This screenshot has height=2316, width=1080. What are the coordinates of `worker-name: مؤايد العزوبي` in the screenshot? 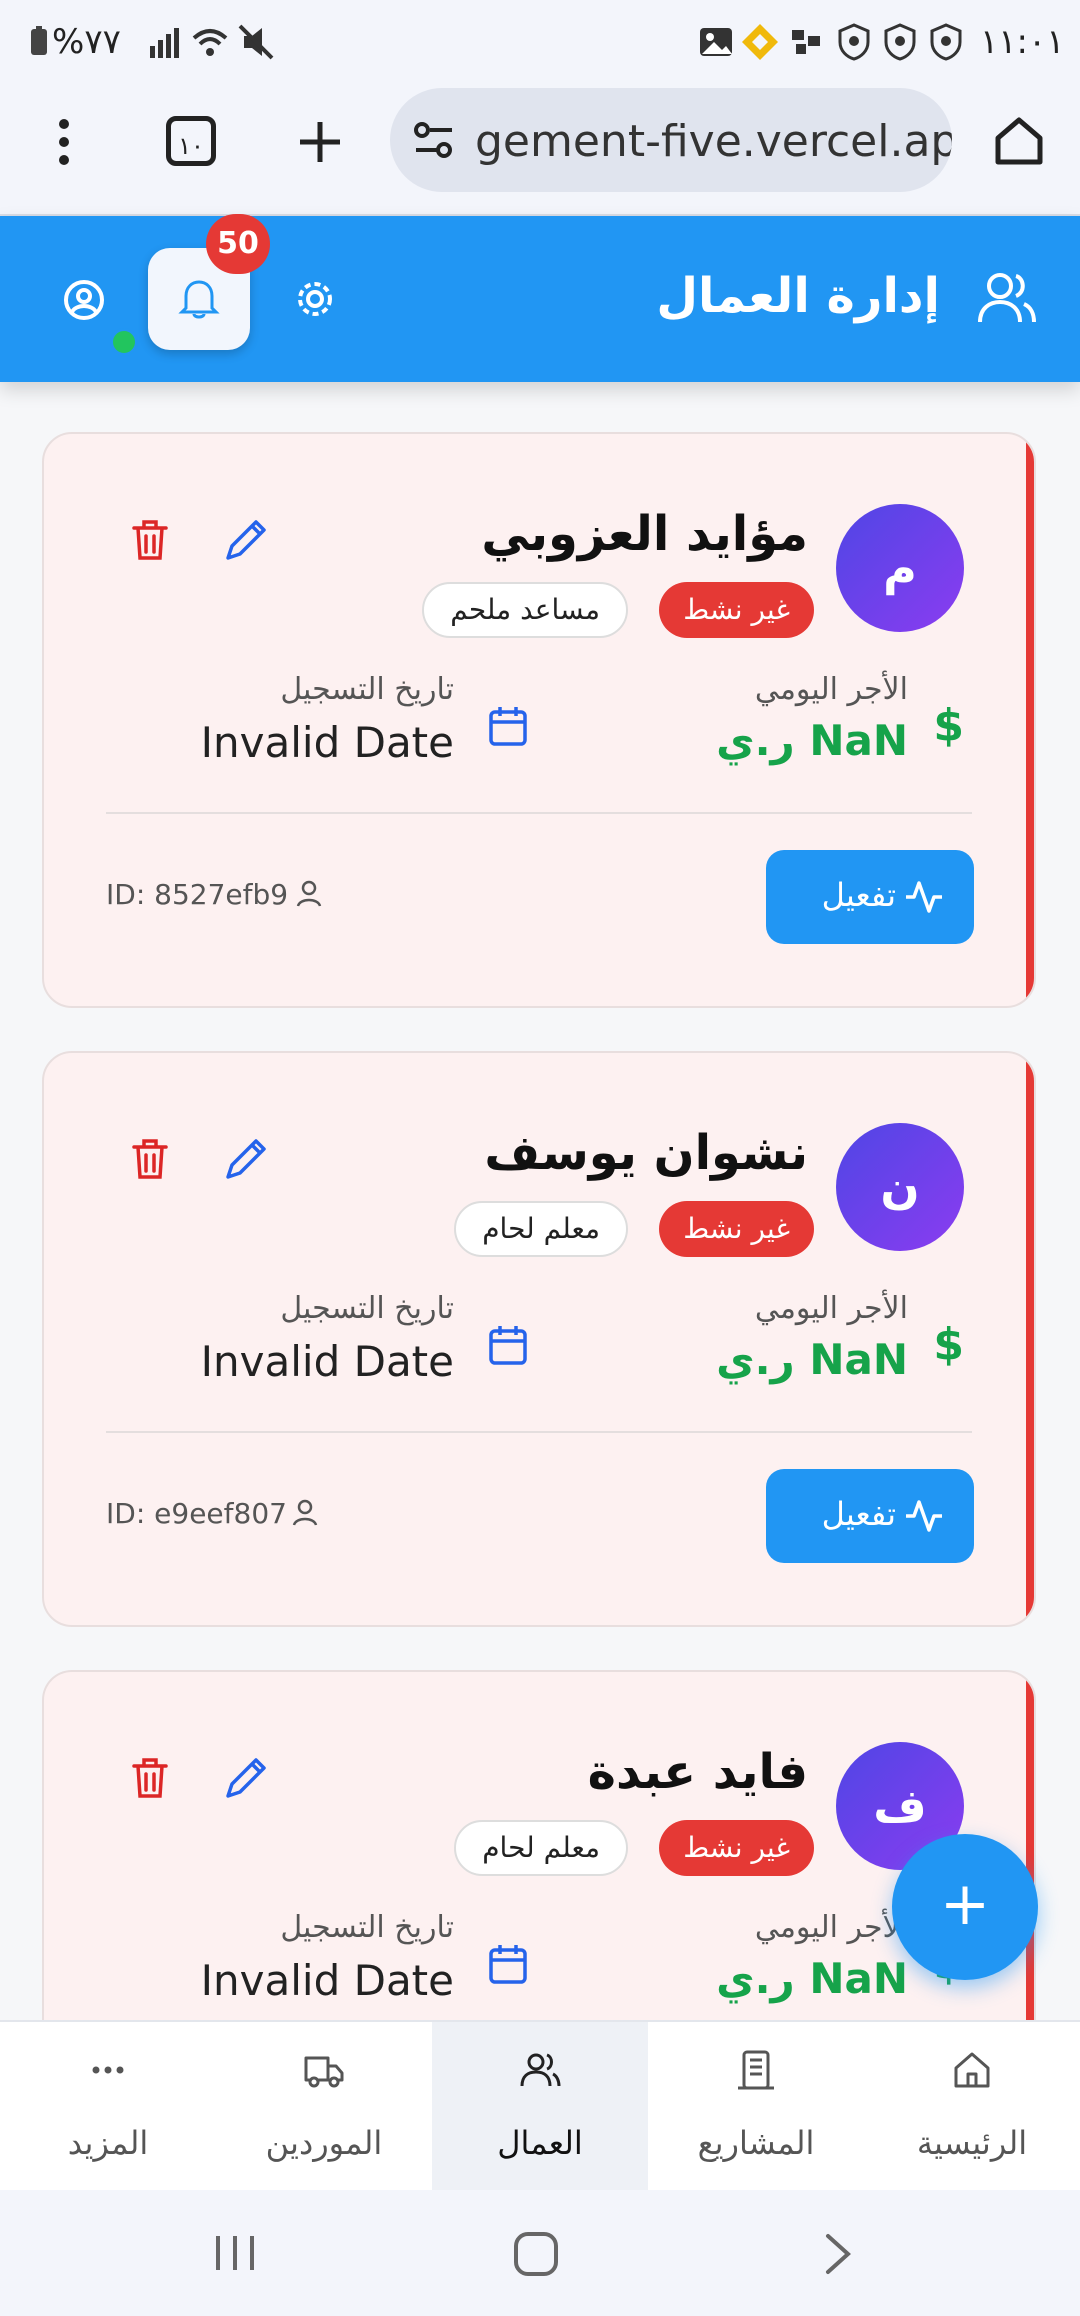 It's located at (644, 534).